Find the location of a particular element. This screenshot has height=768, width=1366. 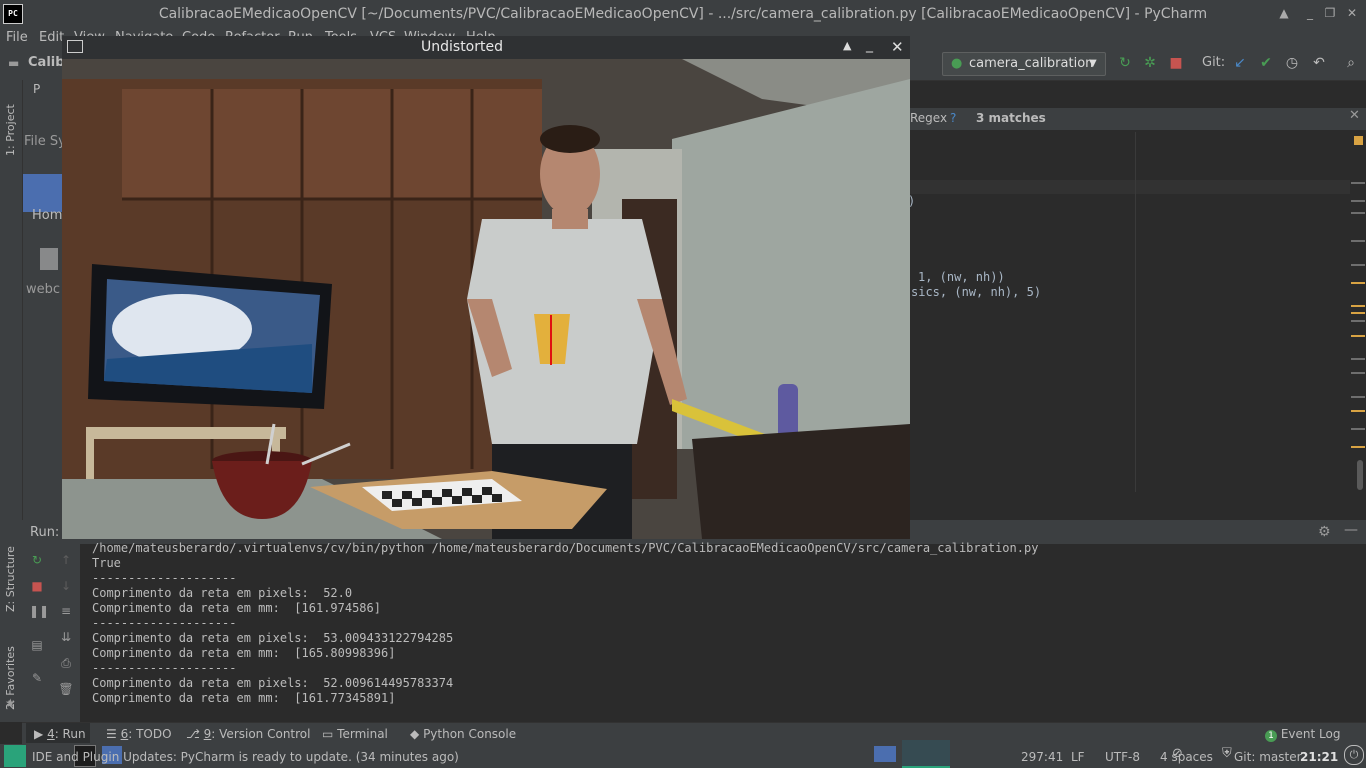

git-update-icon: ↙ is located at coordinates (1240, 63).